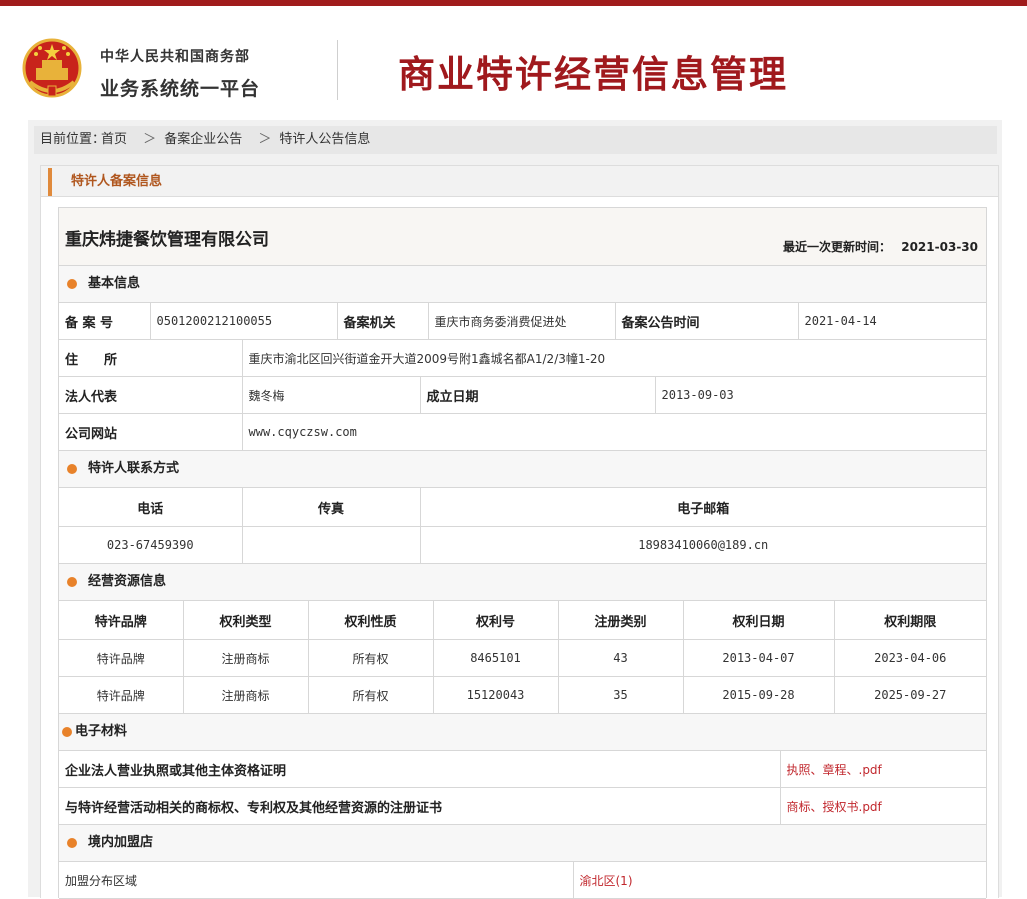 This screenshot has height=899, width=1027. Describe the element at coordinates (703, 507) in the screenshot. I see `column-header: 电子邮箱` at that location.